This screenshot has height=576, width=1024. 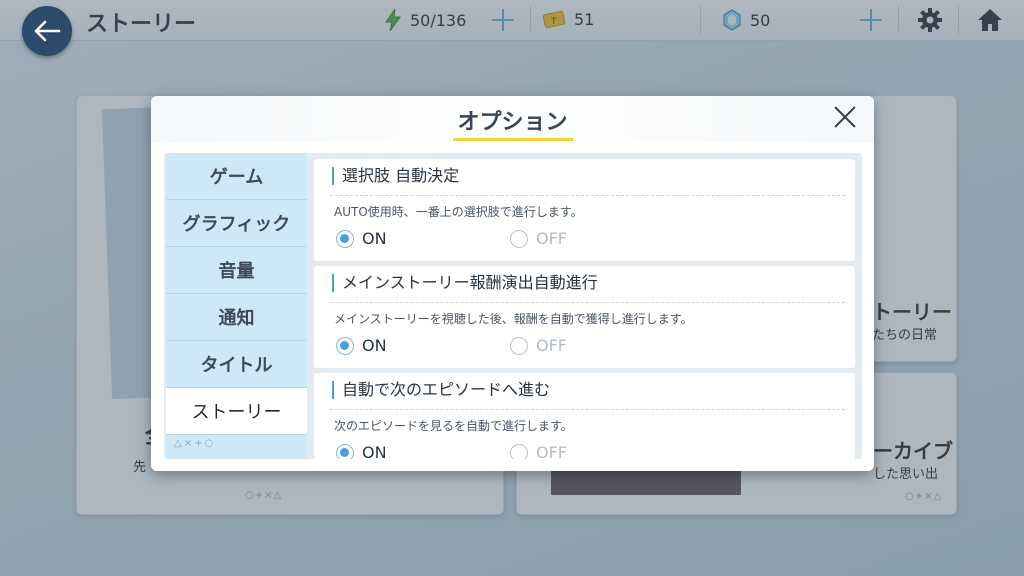 What do you see at coordinates (584, 210) in the screenshot?
I see `setting-auto-choice: 選択肢 自動決定 AUTO使用時、一番上の選択肢で進行します。 ON OFF` at bounding box center [584, 210].